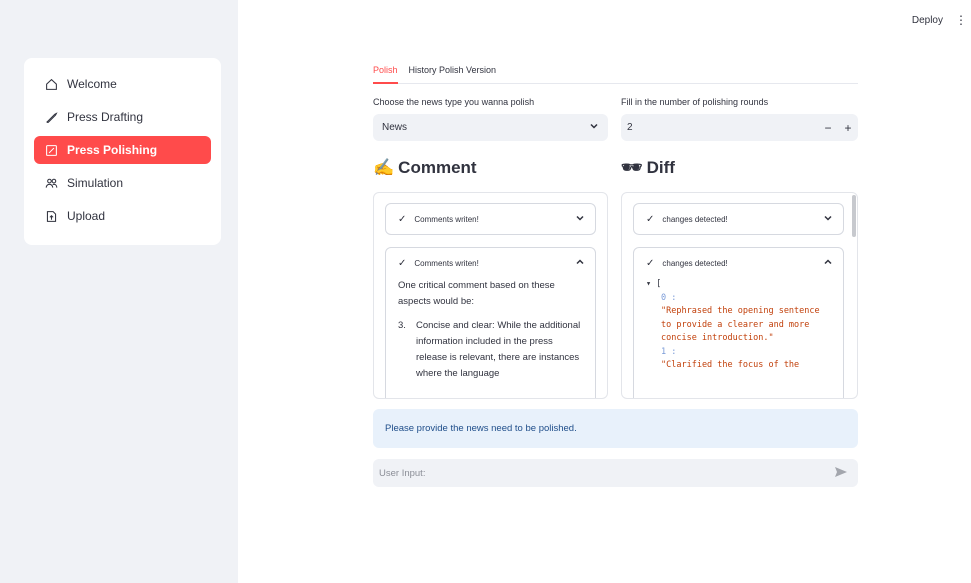 The height and width of the screenshot is (583, 971). Describe the element at coordinates (669, 297) in the screenshot. I see `json-index: 0 :` at that location.